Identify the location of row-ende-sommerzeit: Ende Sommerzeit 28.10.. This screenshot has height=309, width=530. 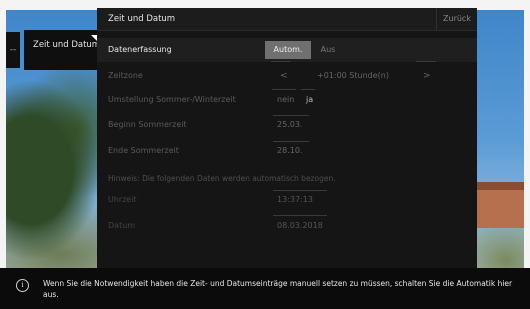
(287, 151).